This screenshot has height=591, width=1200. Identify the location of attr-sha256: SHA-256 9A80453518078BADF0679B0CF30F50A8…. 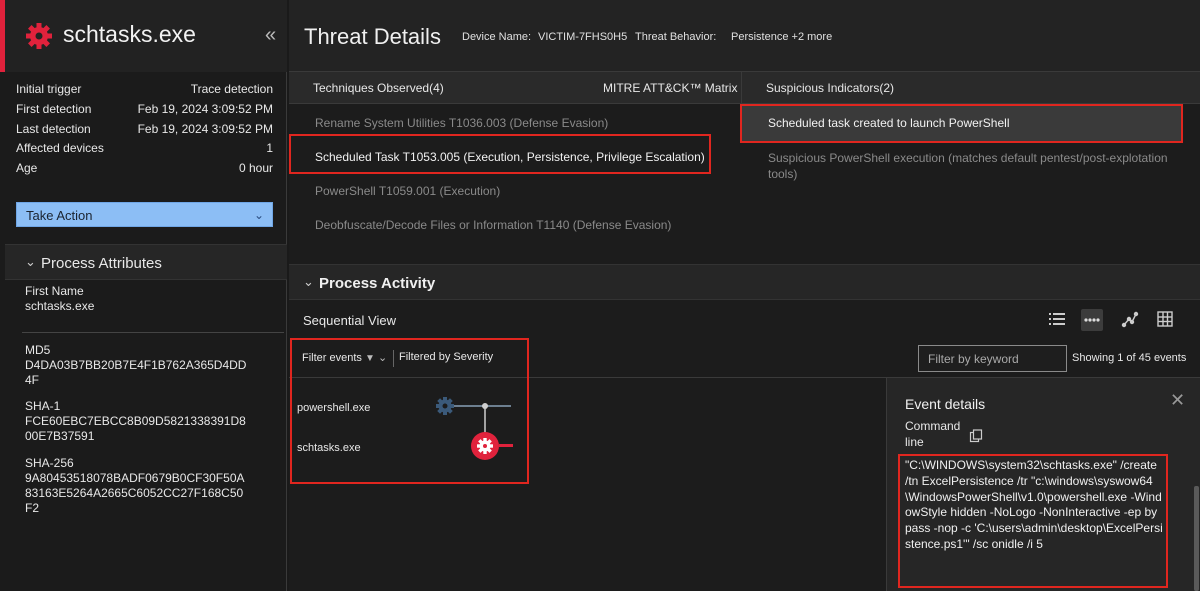
(136, 486).